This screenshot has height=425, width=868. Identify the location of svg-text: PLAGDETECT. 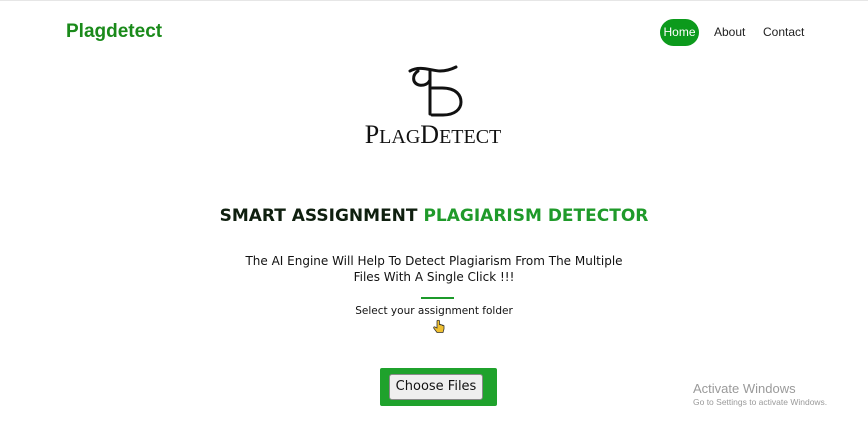
(433, 134).